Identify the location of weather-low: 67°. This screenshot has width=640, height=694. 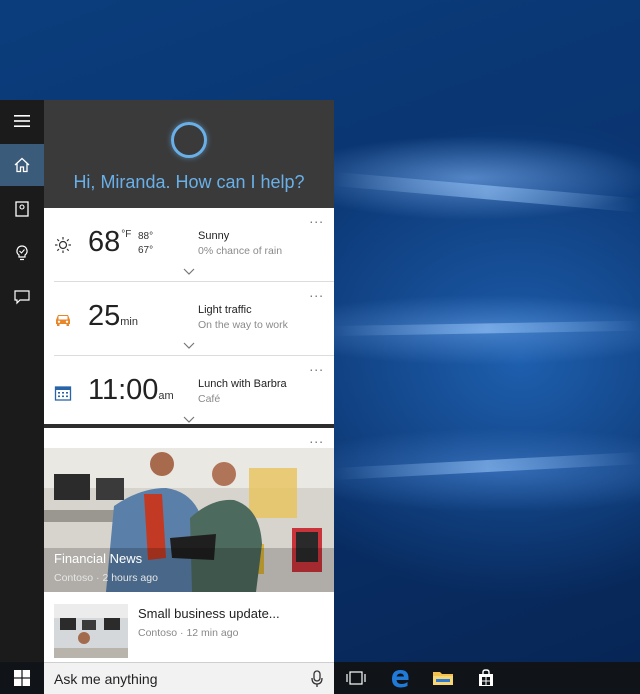
(146, 250).